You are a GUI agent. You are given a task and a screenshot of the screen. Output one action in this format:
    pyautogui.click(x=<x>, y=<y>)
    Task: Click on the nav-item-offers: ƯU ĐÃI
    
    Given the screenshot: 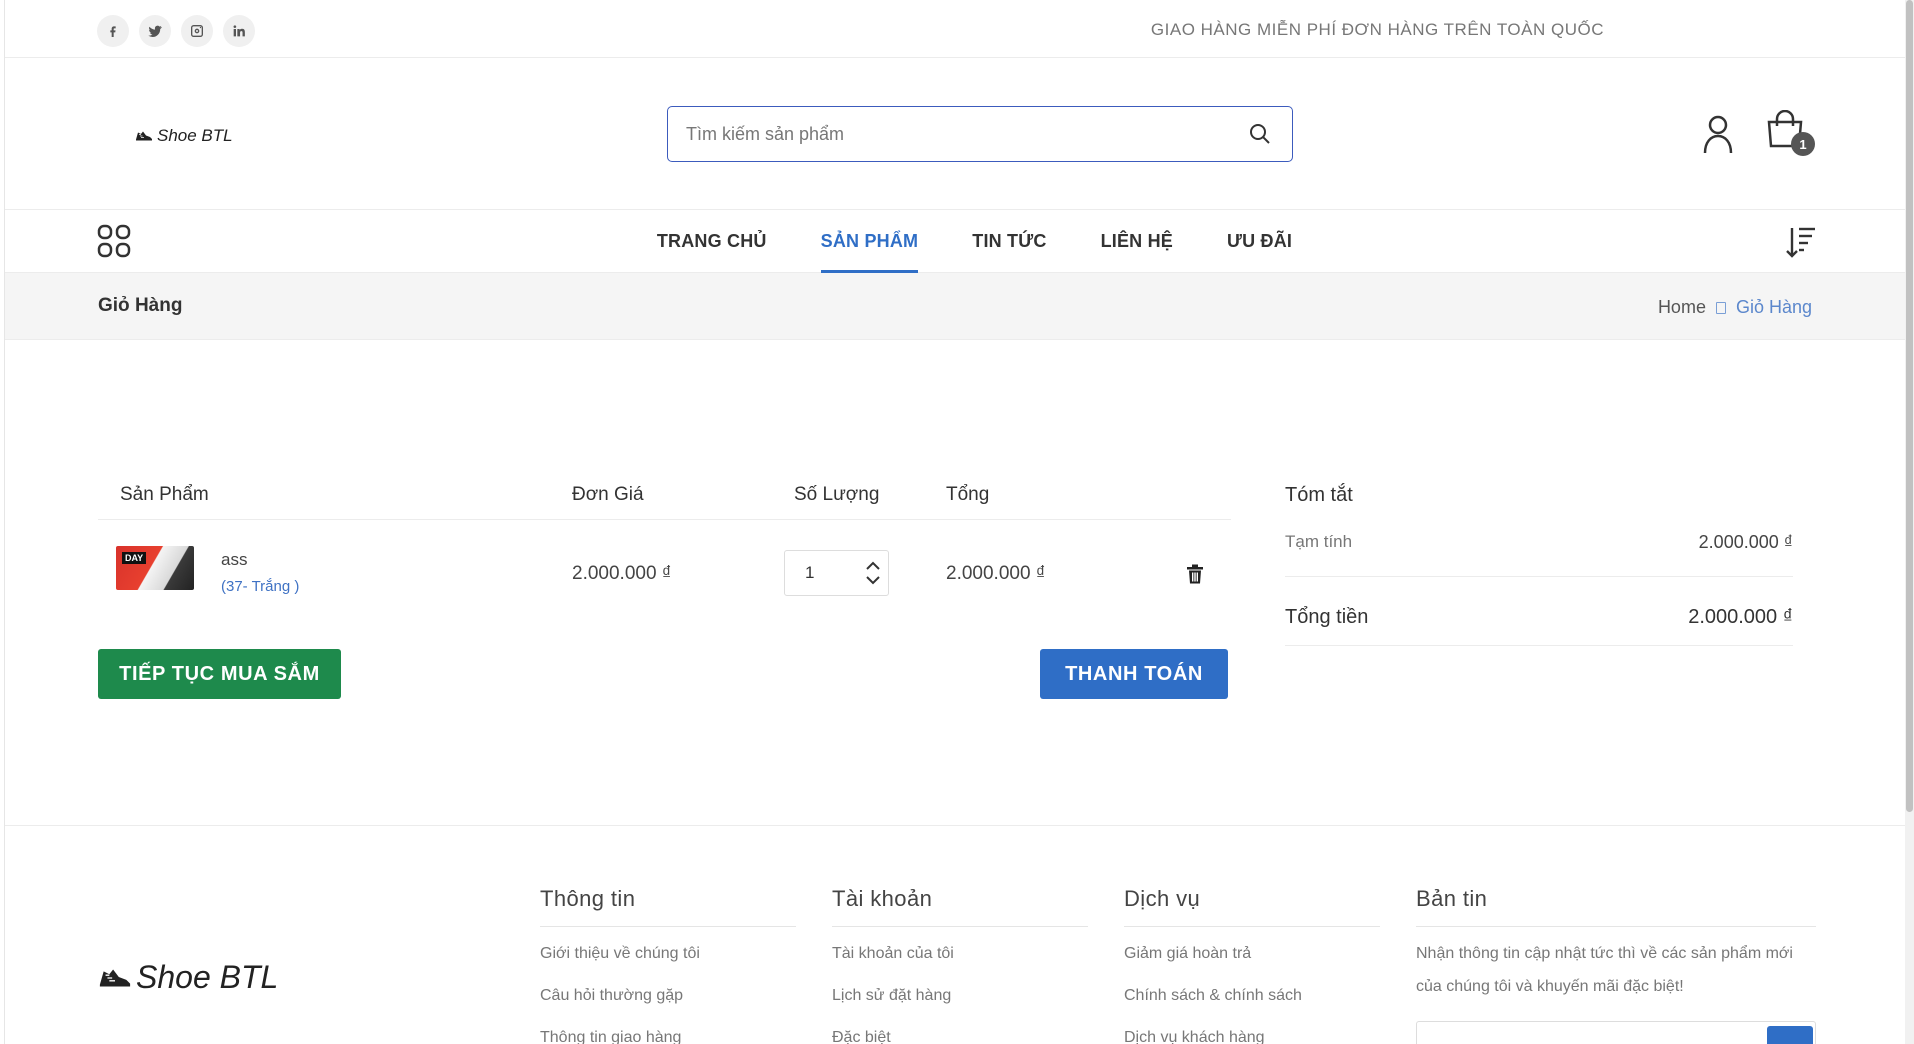 What is the action you would take?
    pyautogui.click(x=1259, y=241)
    